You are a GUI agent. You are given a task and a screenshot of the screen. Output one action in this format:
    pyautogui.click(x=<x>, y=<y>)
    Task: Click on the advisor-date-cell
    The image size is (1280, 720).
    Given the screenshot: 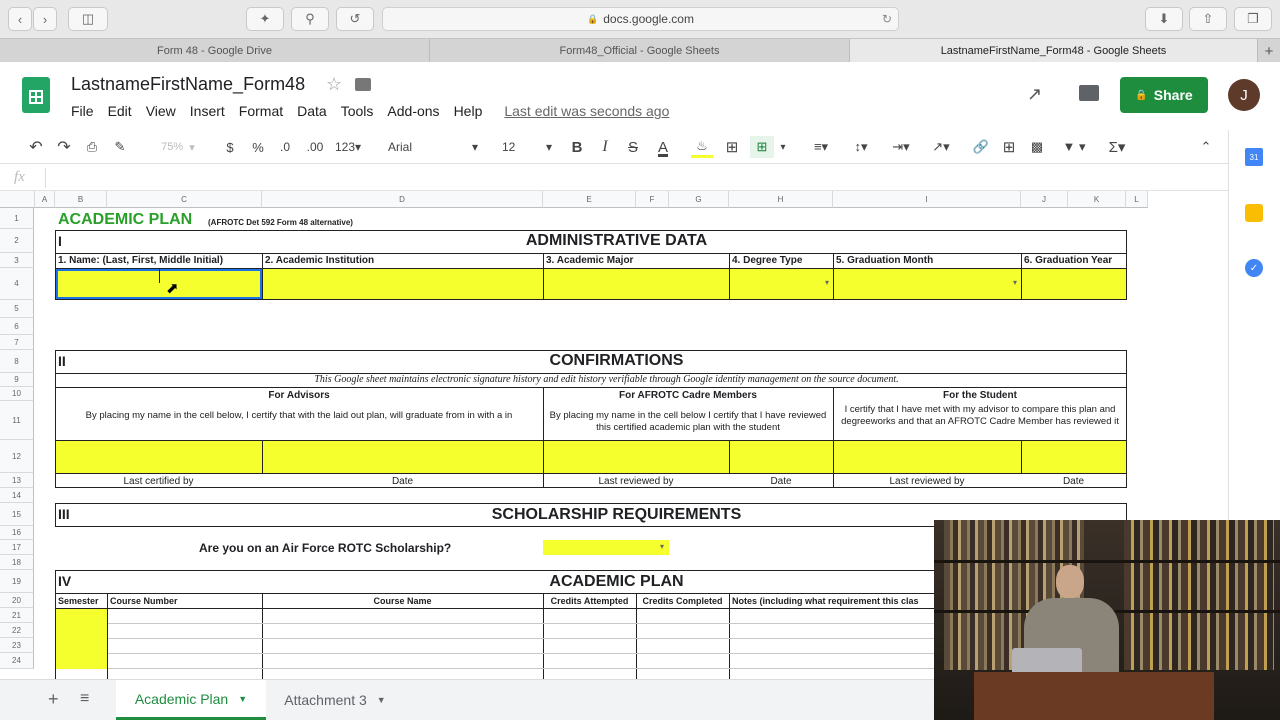 What is the action you would take?
    pyautogui.click(x=403, y=457)
    